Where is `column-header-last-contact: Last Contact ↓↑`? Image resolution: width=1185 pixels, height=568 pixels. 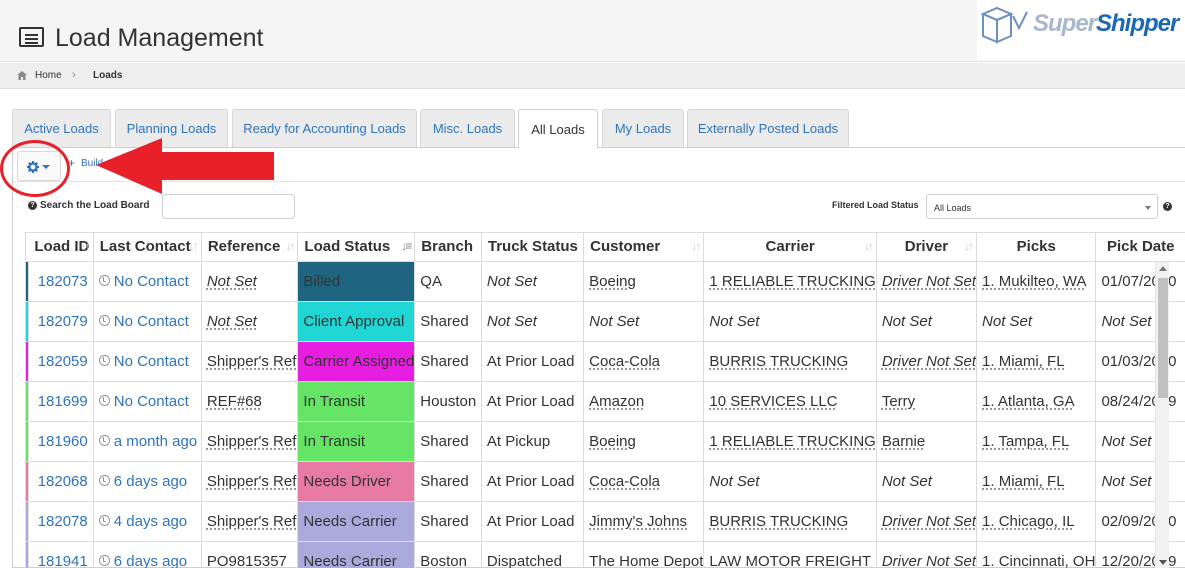 column-header-last-contact: Last Contact ↓↑ is located at coordinates (147, 247).